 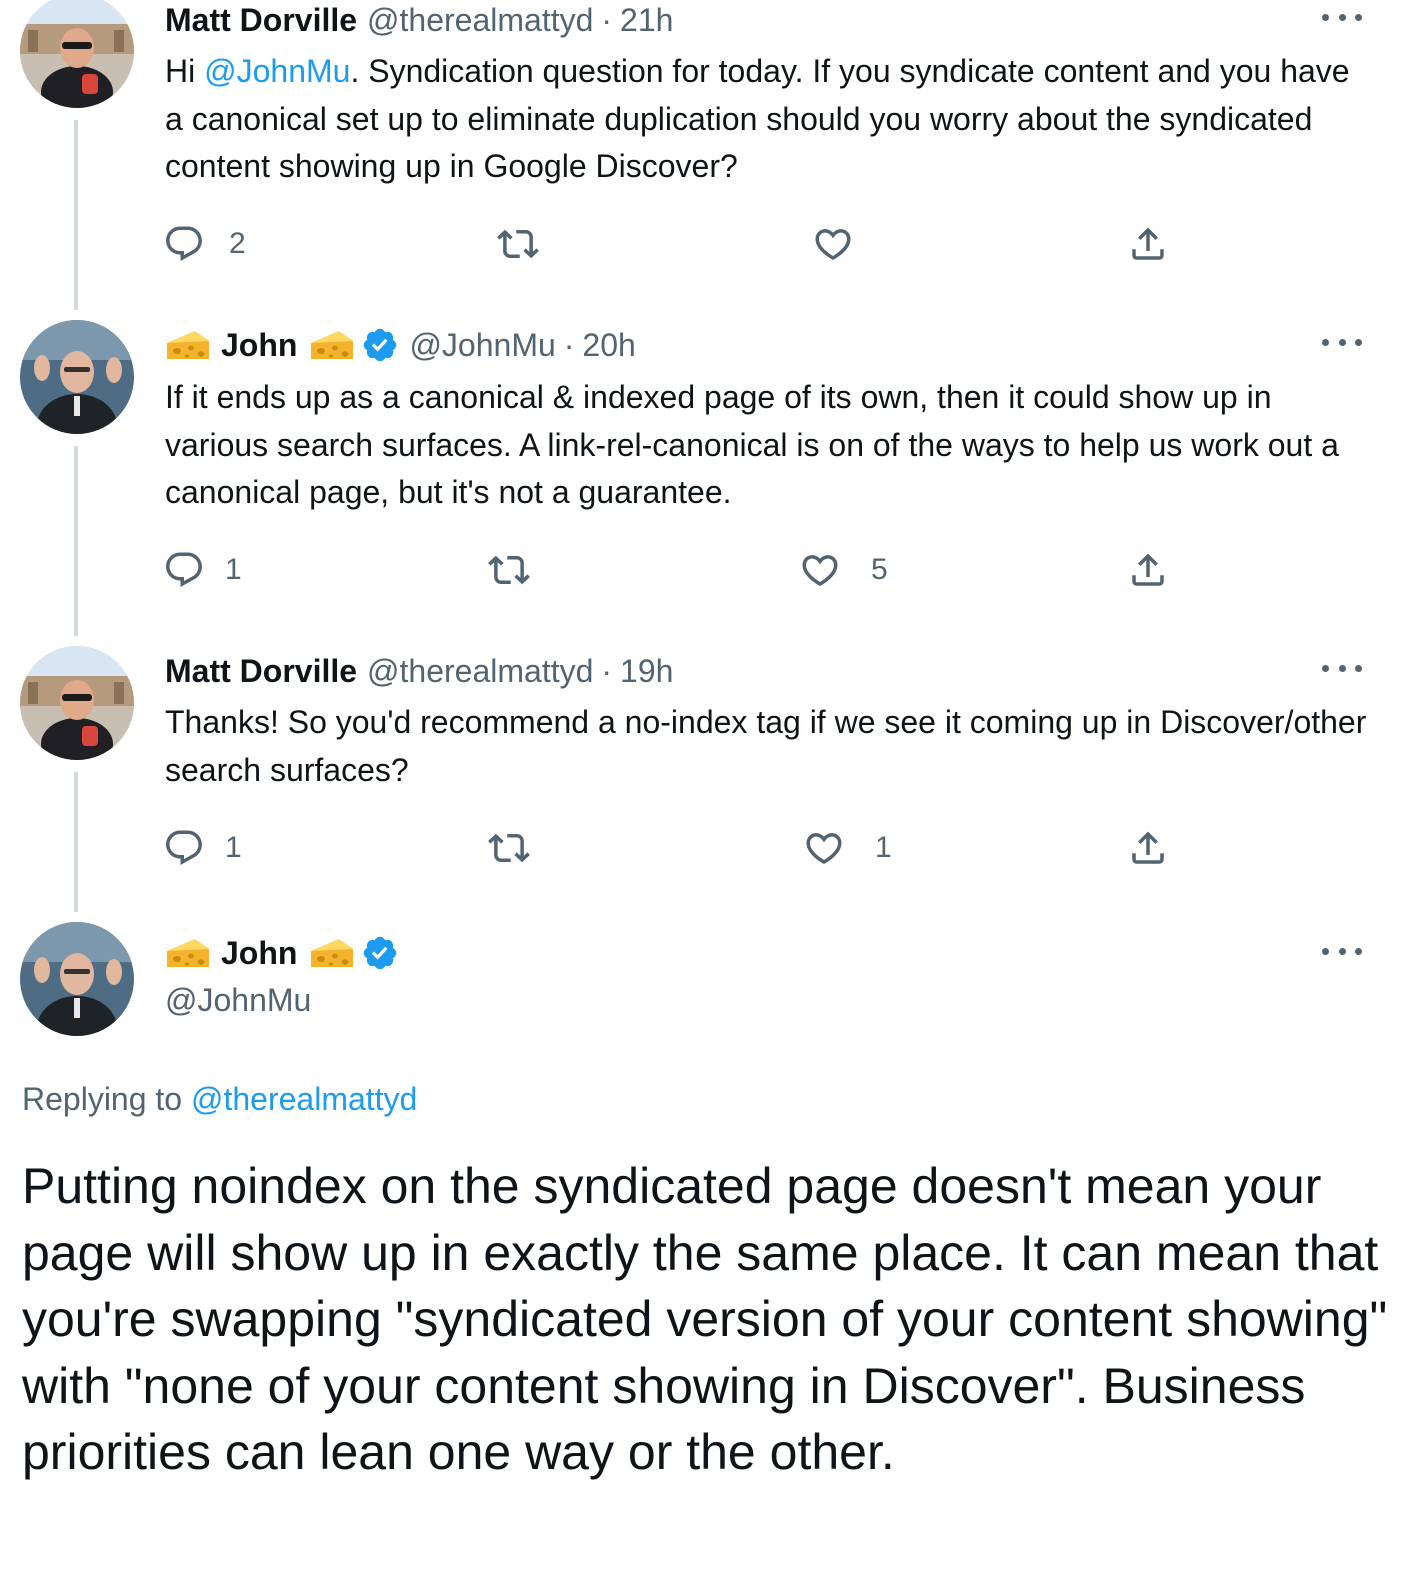 I want to click on tweet-header: Matt Dorville @therealmattyd · 19h, so click(x=419, y=671).